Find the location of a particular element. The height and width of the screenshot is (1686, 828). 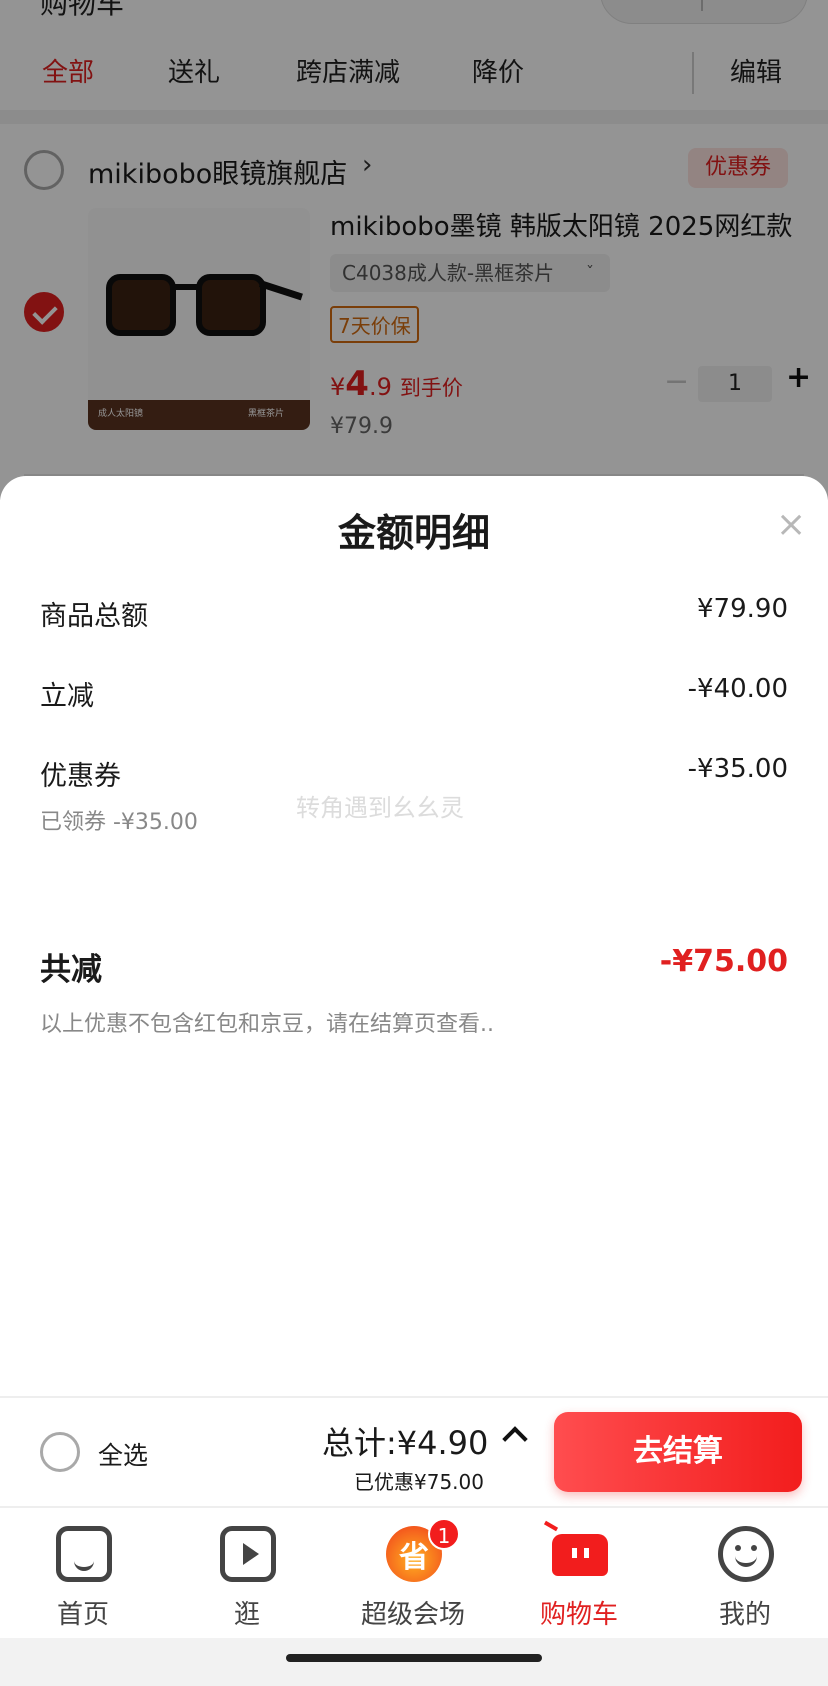

coupon-claimed-note: 已领券 -¥35.00 is located at coordinates (119, 822).